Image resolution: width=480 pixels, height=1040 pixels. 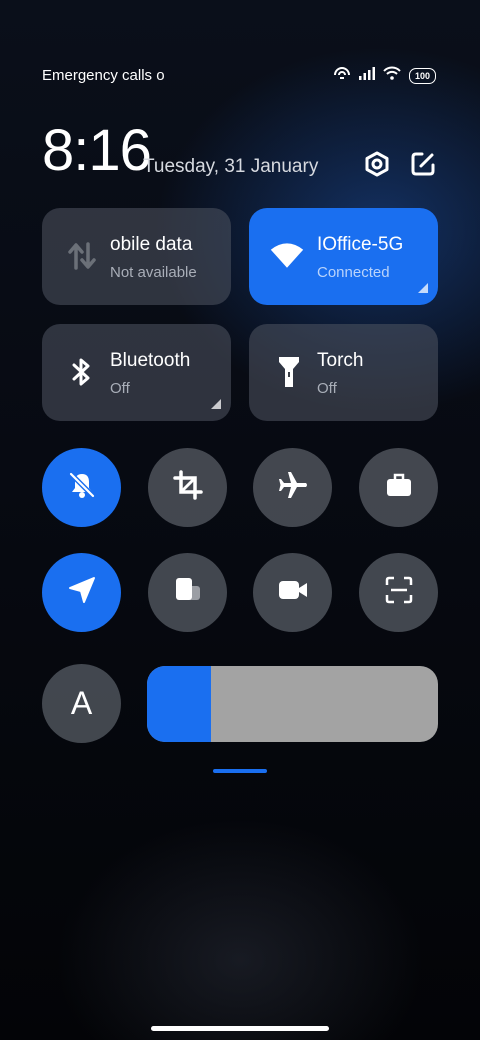 What do you see at coordinates (377, 164) in the screenshot?
I see `settings-icon` at bounding box center [377, 164].